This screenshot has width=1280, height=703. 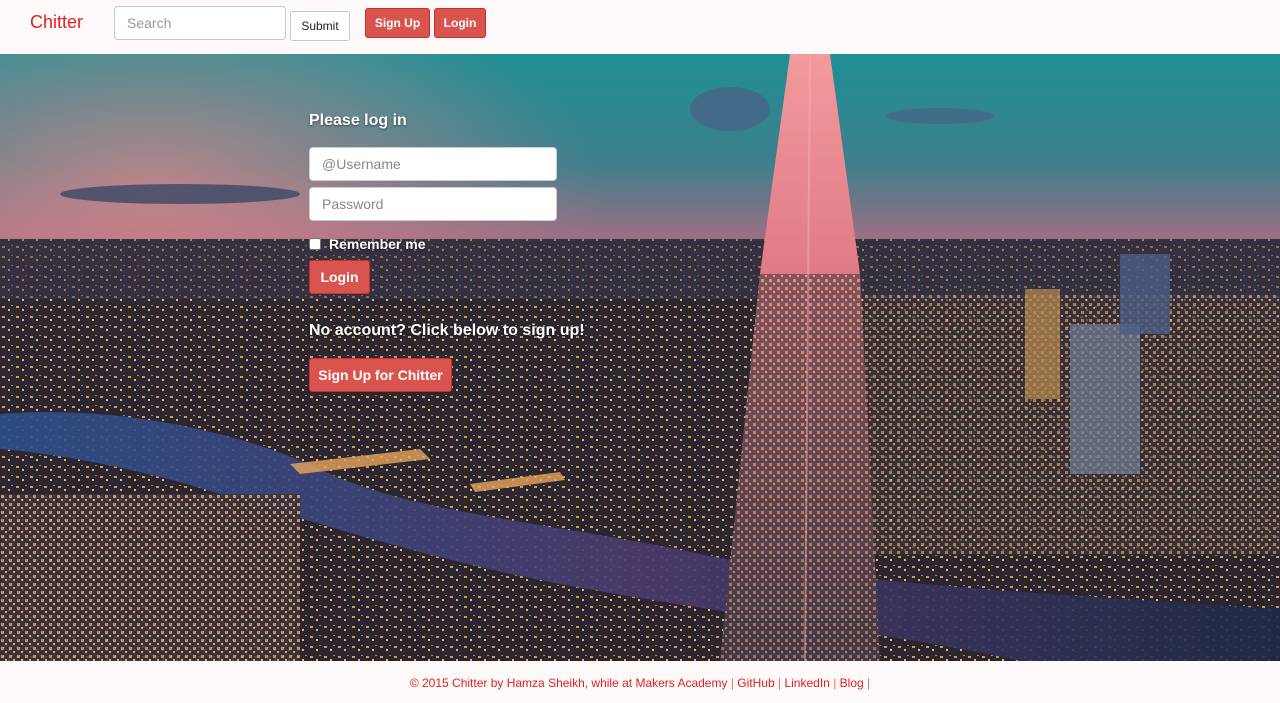 What do you see at coordinates (315, 244) in the screenshot?
I see `remember-me-checkbox` at bounding box center [315, 244].